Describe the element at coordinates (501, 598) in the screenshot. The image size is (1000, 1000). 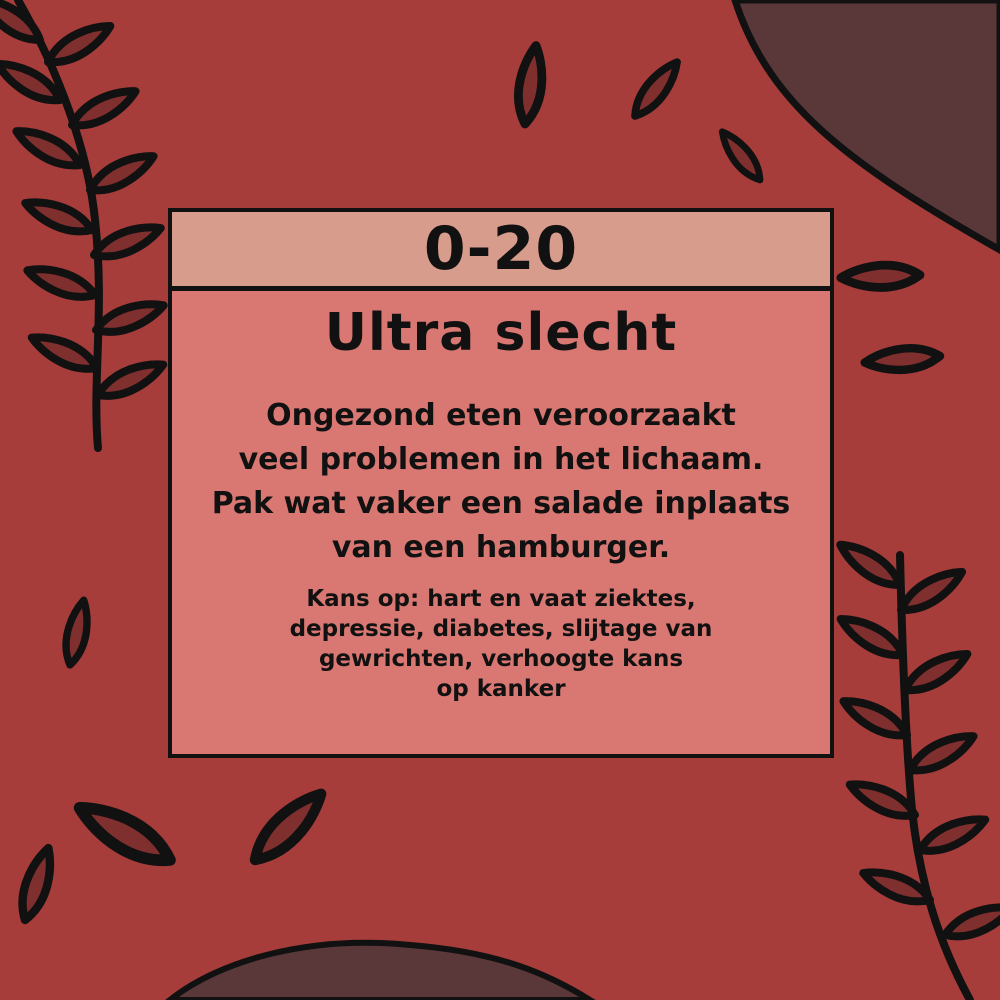
I see `risk-line: Kans op: hart en vaat ziektes,` at that location.